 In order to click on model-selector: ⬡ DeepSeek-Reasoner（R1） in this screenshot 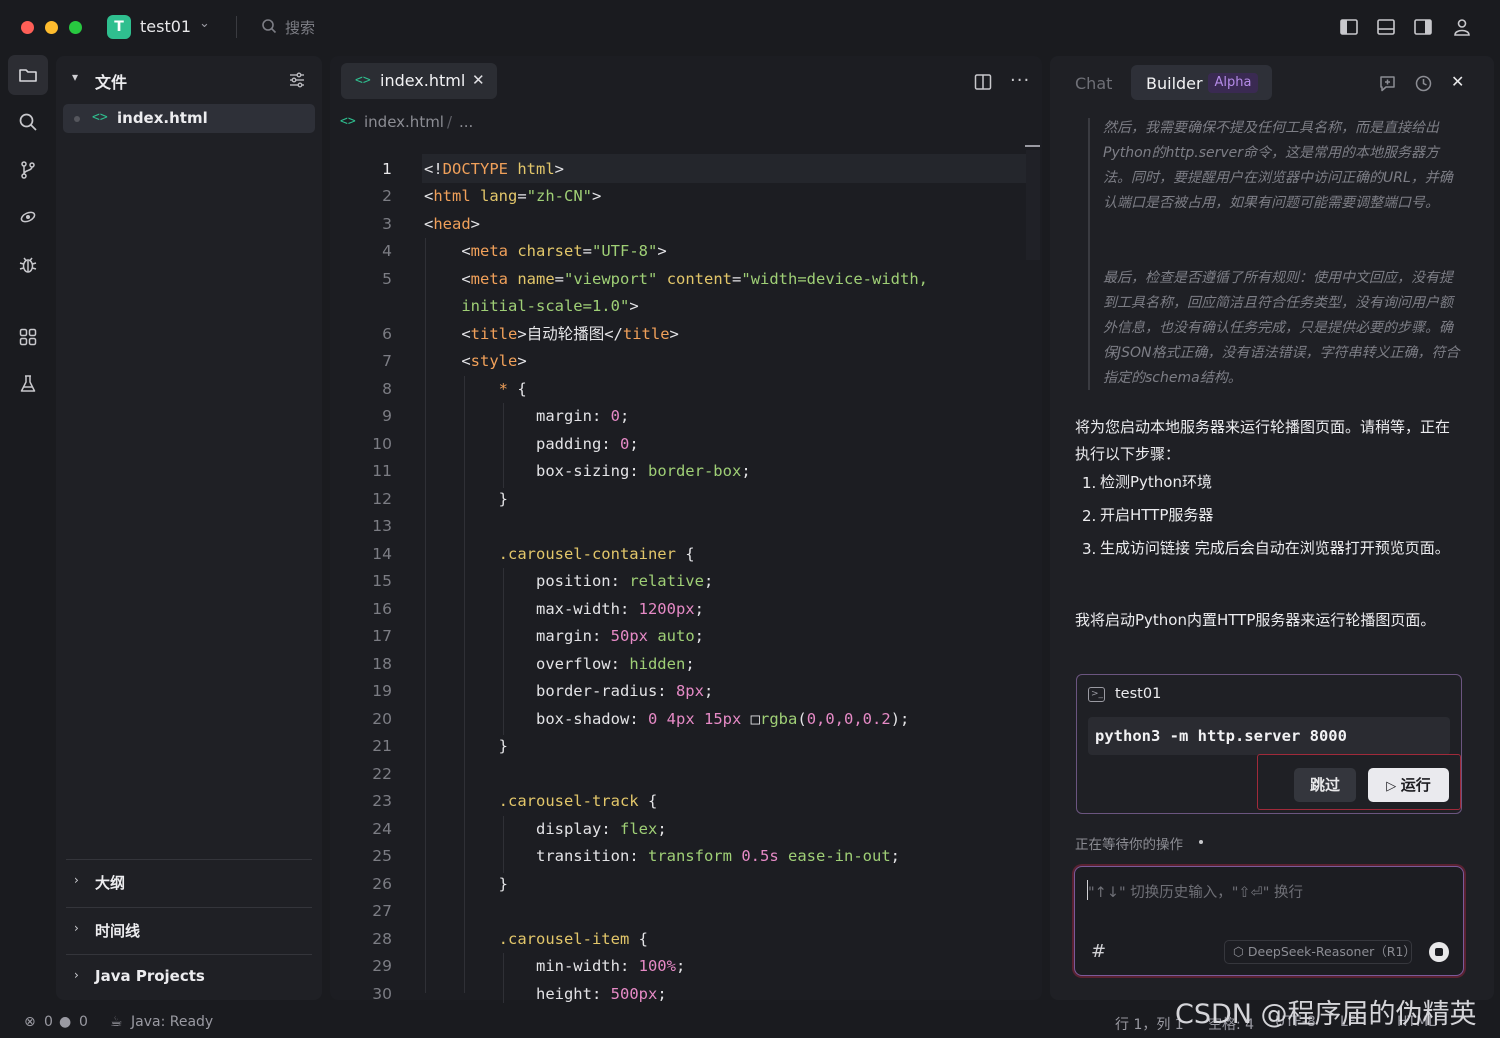, I will do `click(1318, 952)`.